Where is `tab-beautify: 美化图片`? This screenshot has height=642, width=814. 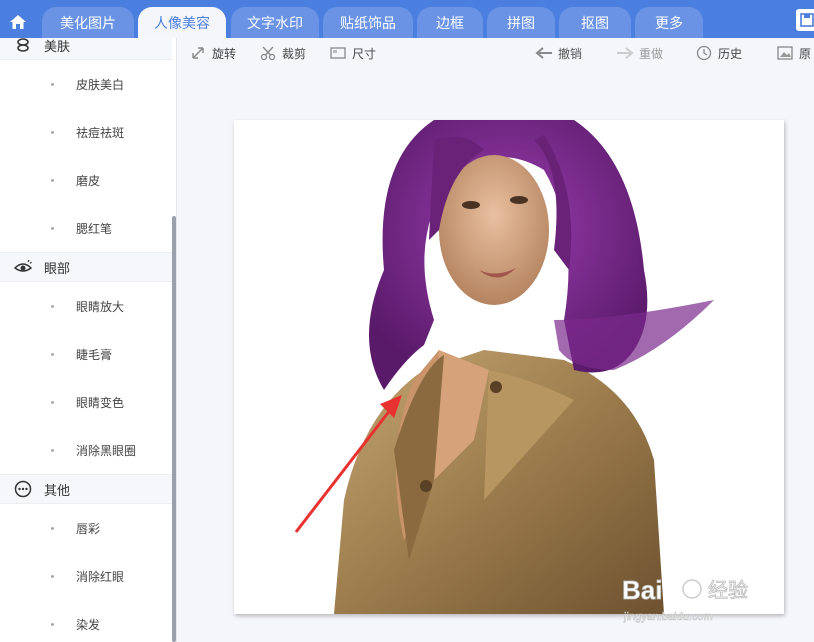
tab-beautify: 美化图片 is located at coordinates (88, 22).